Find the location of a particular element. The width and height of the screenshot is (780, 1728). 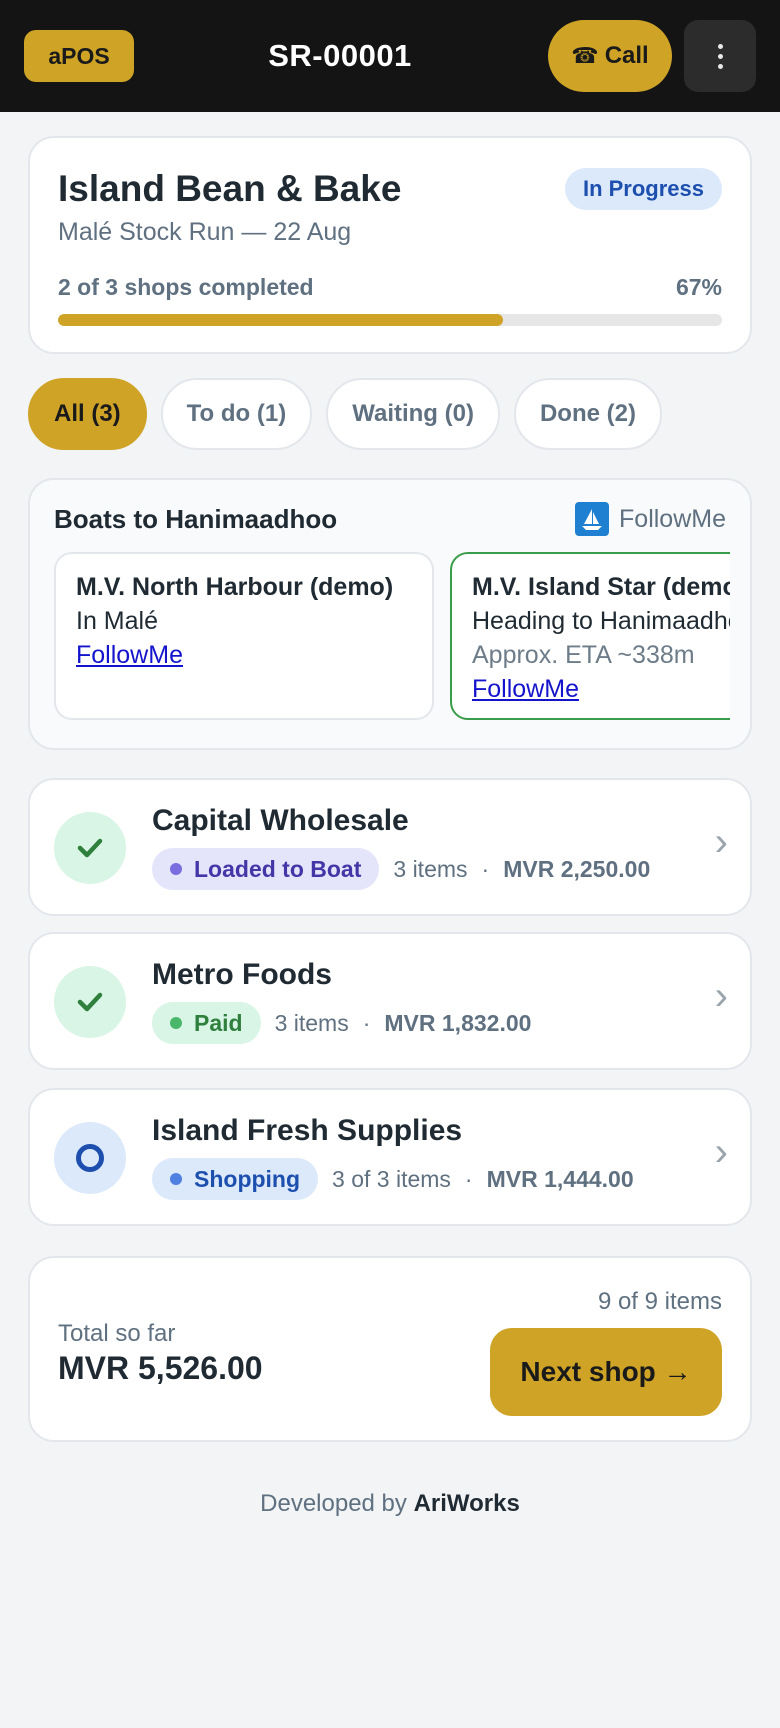

progress-percent: 67% is located at coordinates (698, 287).